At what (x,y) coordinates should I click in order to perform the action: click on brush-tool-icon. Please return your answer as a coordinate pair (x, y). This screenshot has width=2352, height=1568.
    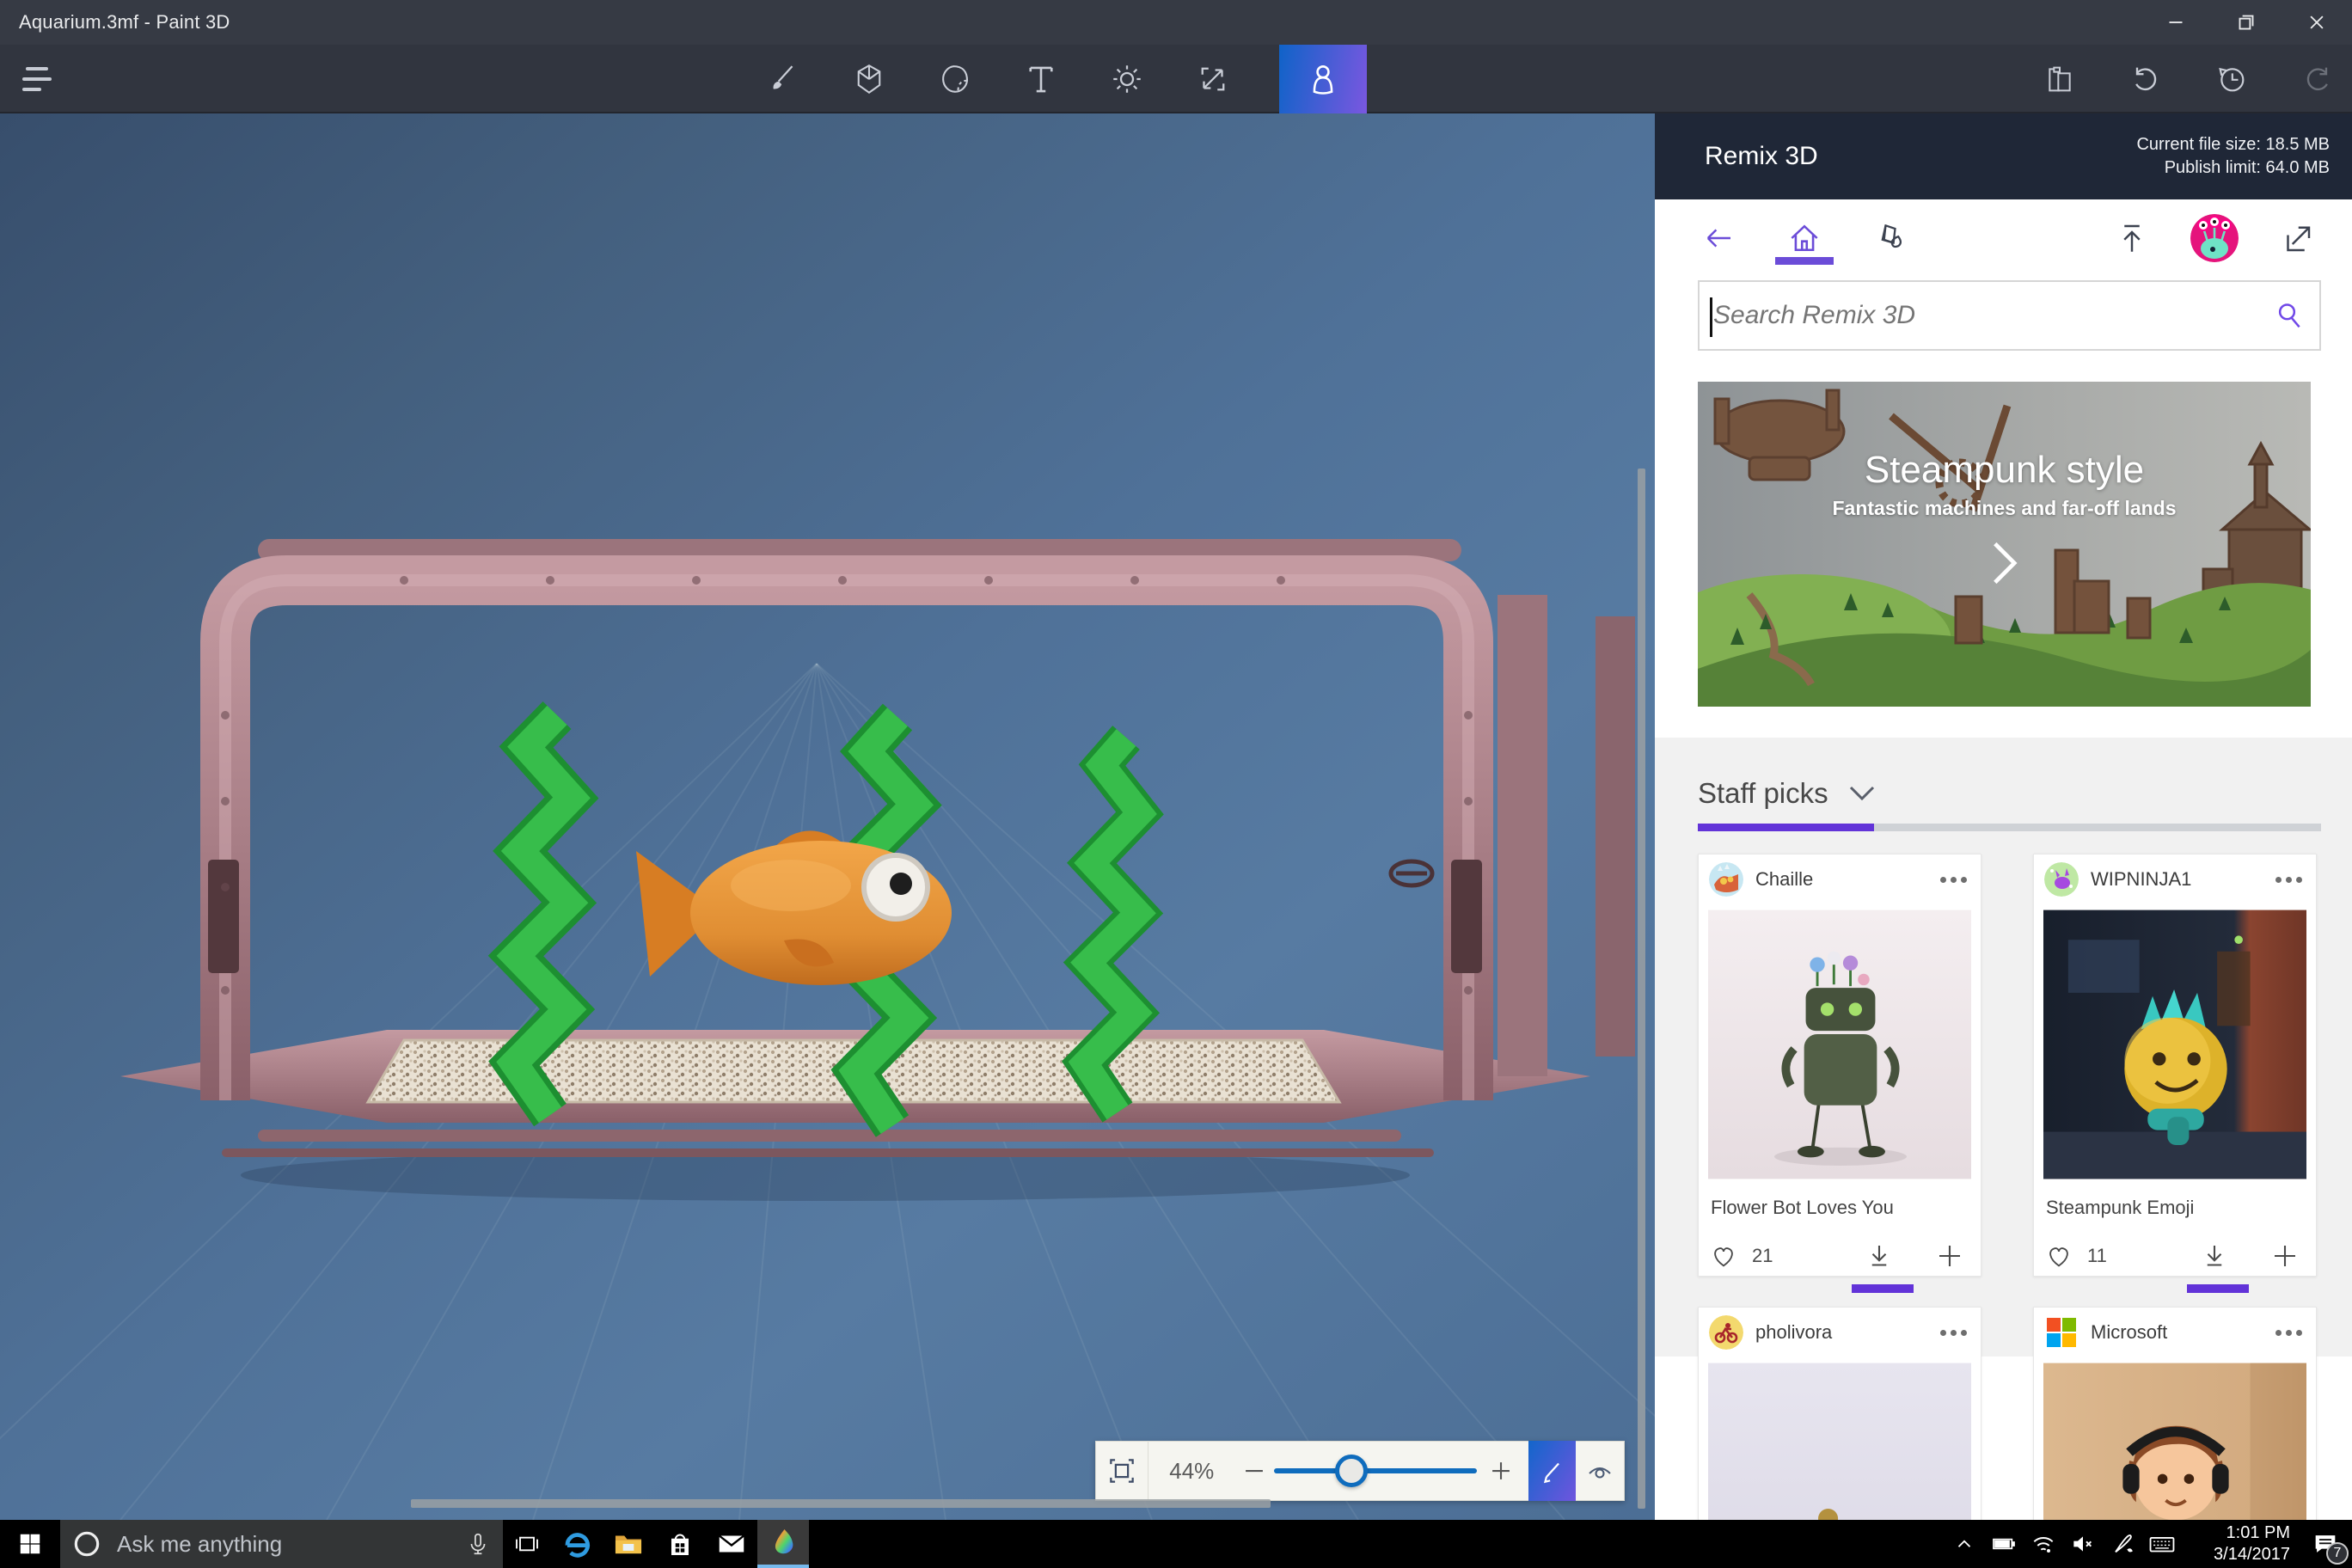
    Looking at the image, I should click on (783, 79).